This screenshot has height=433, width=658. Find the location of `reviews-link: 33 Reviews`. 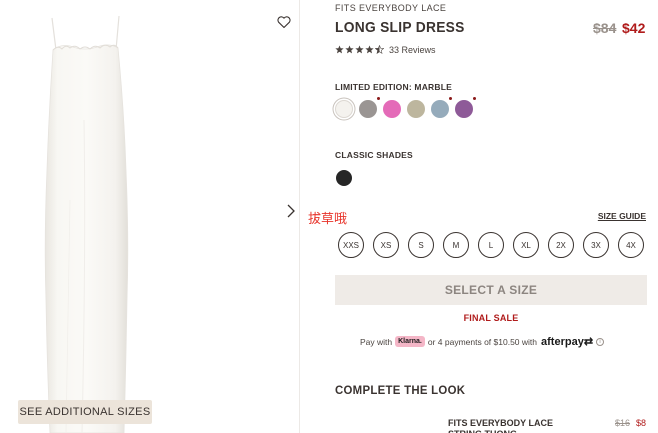

reviews-link: 33 Reviews is located at coordinates (412, 50).